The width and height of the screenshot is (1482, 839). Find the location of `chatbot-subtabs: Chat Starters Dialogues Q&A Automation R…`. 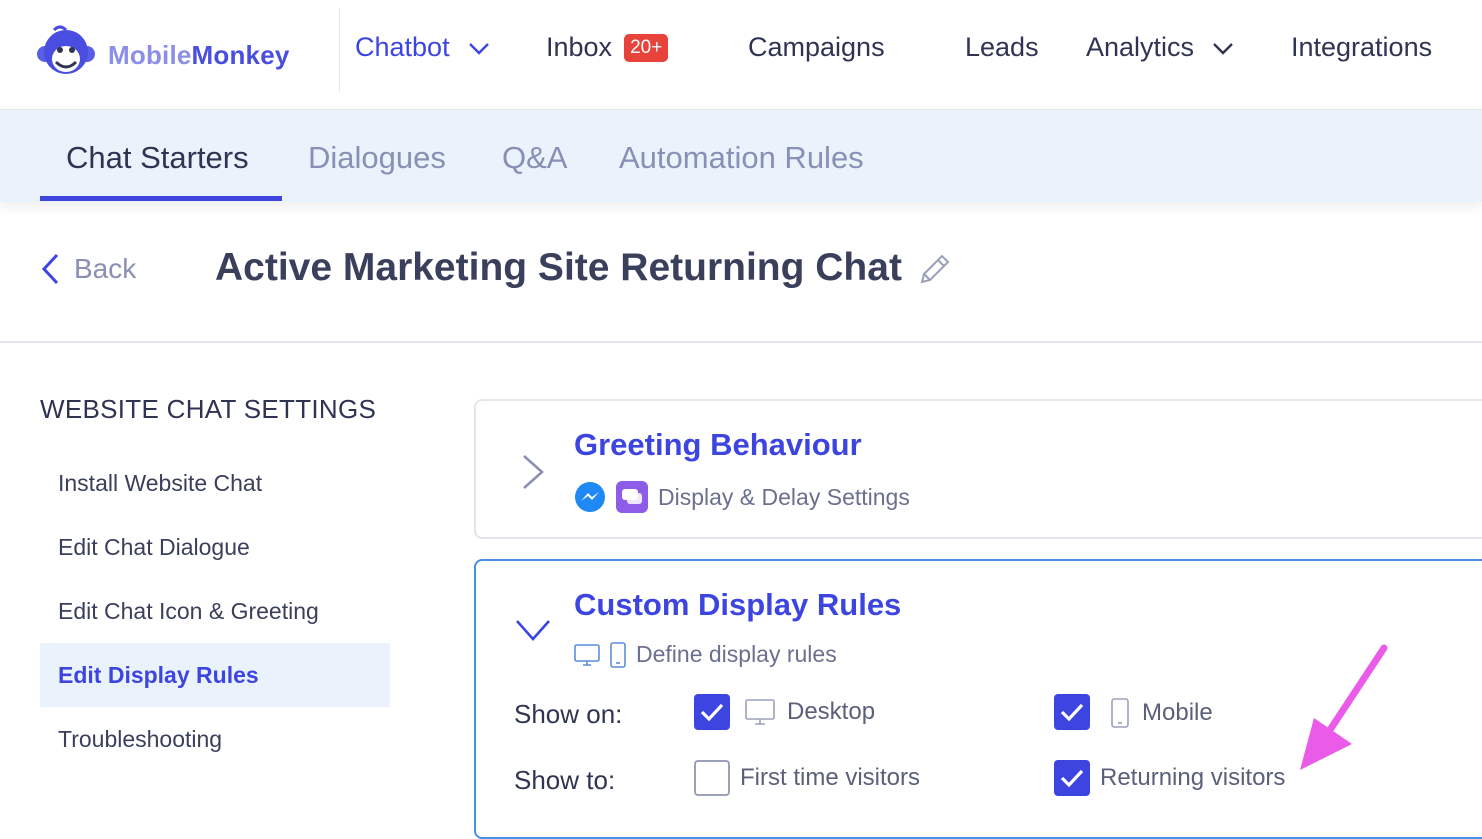

chatbot-subtabs: Chat Starters Dialogues Q&A Automation R… is located at coordinates (741, 156).